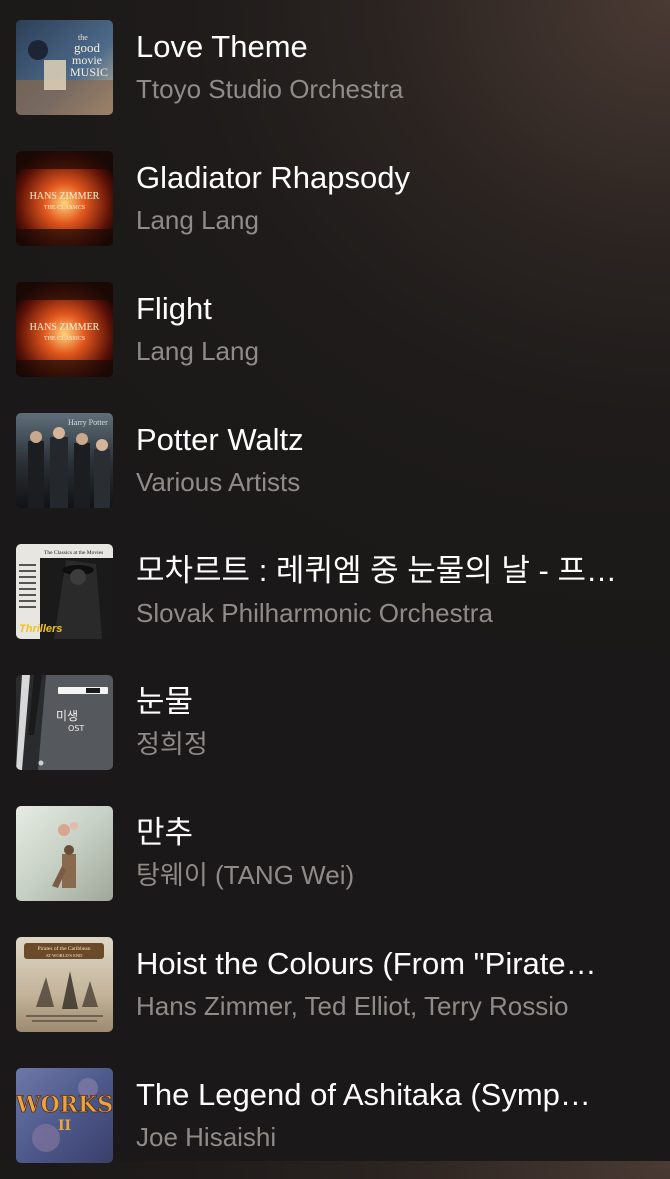  I want to click on album-art-classics-at-the-movies-thrillers: The Classics at the Movies Thrillers, so click(64, 591).